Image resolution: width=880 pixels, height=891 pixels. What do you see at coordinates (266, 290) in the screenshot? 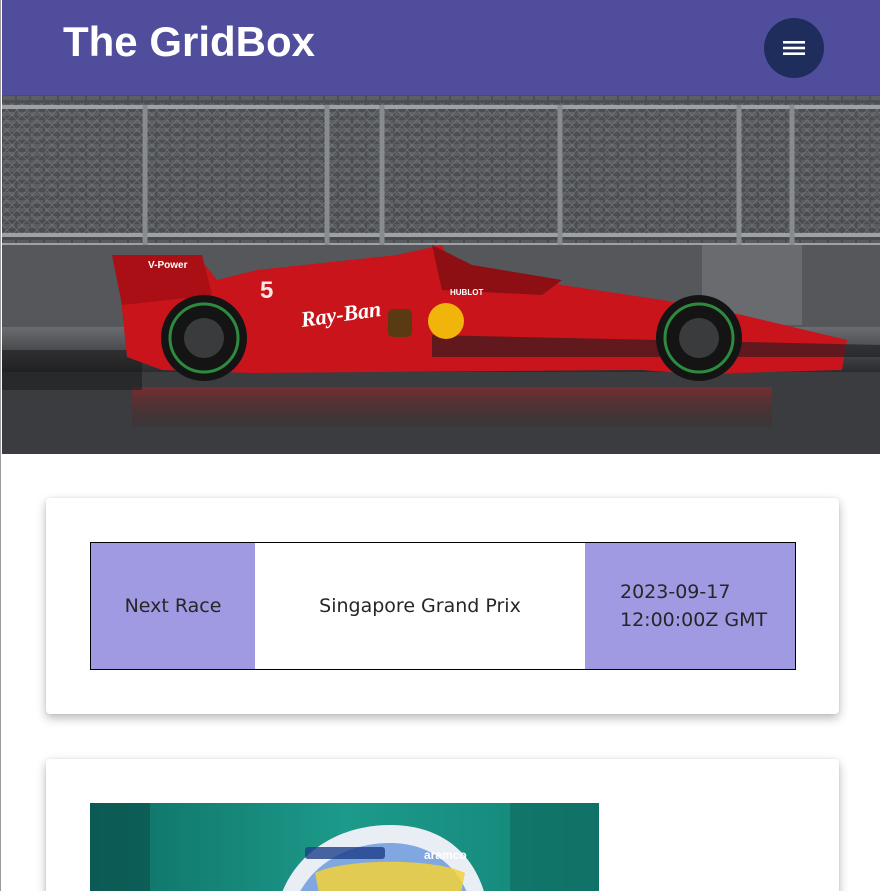
I see `svg-text: 5` at bounding box center [266, 290].